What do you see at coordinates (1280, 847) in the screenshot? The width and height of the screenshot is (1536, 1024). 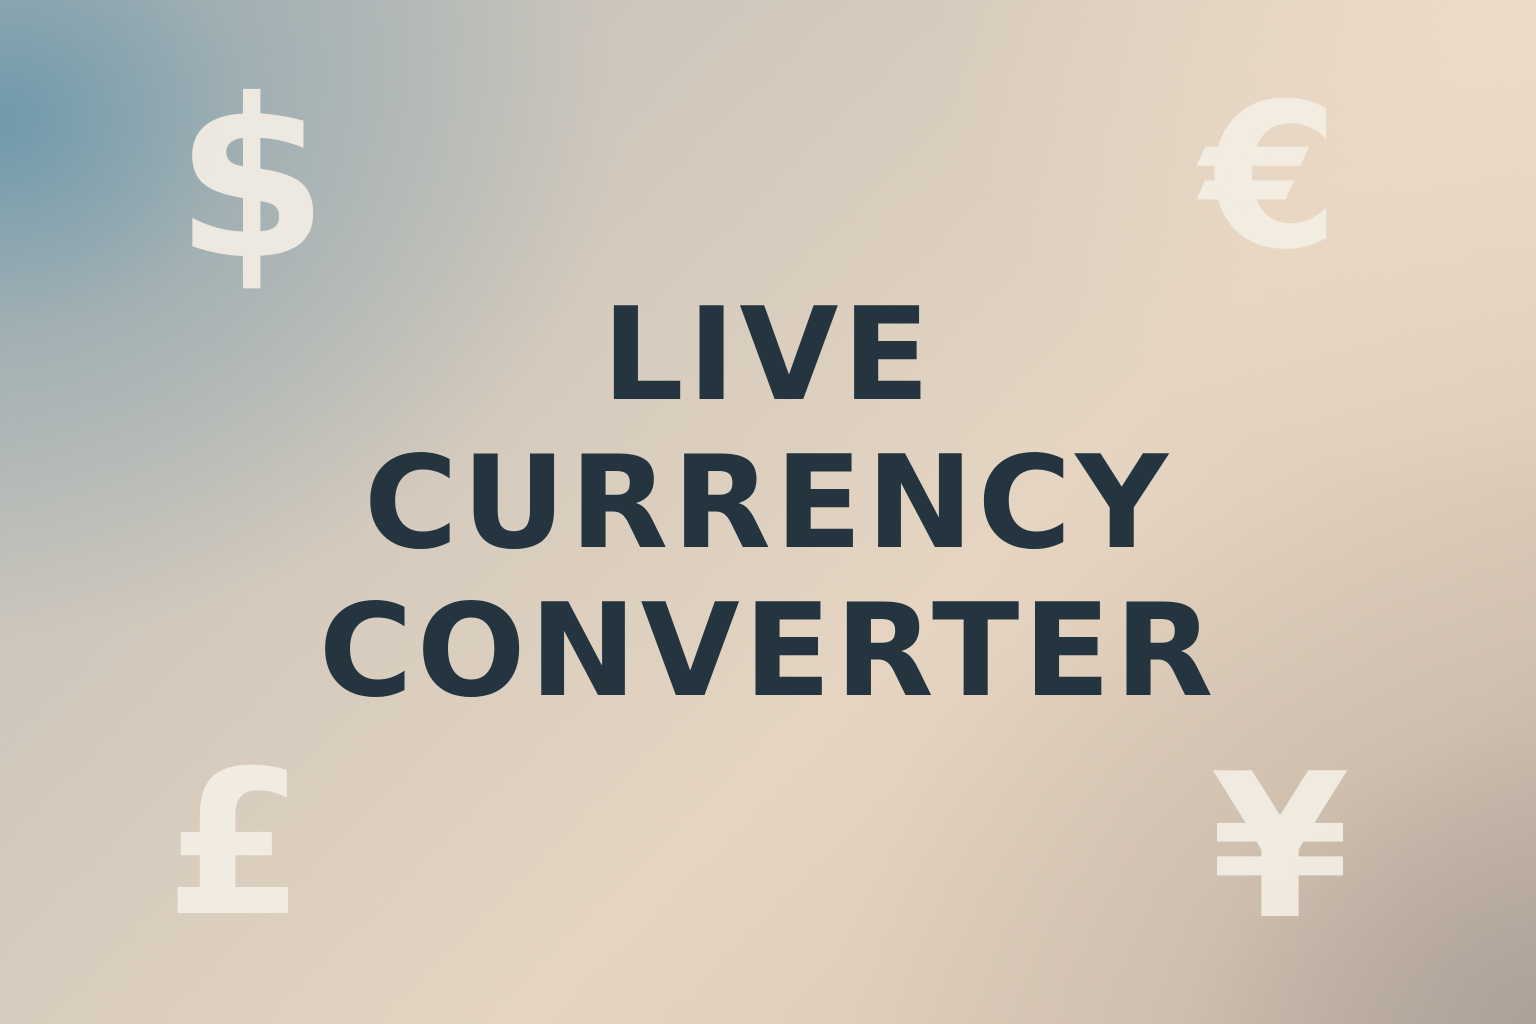 I see `yen-icon: ¥` at bounding box center [1280, 847].